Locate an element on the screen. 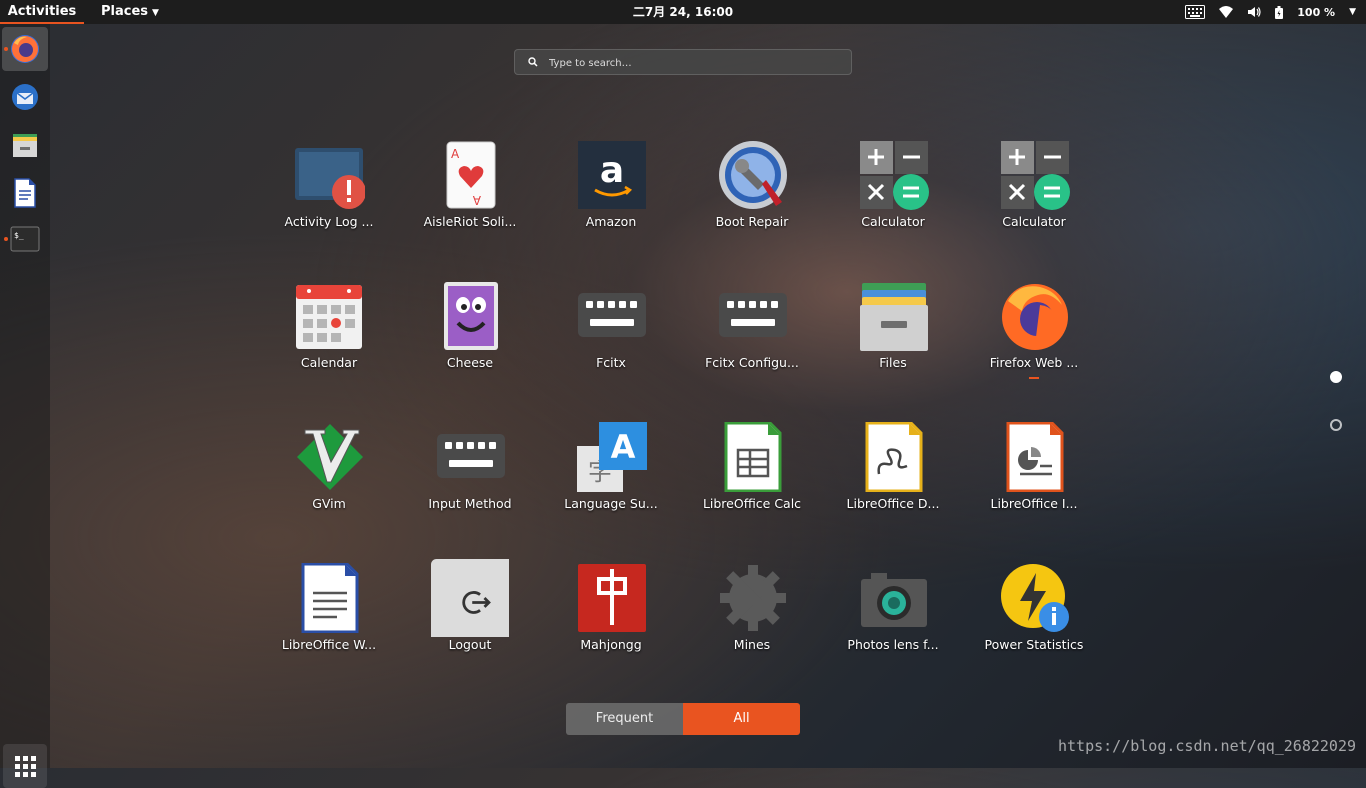  app-input-method: Input Method is located at coordinates (470, 478).